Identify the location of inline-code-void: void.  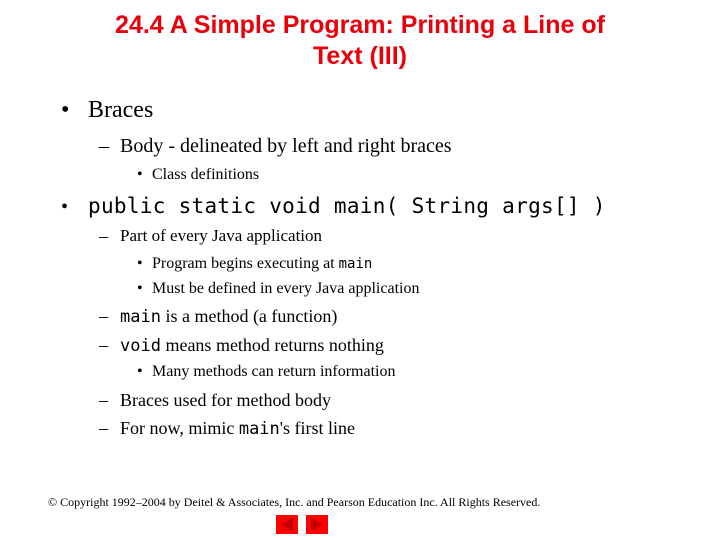
(140, 346).